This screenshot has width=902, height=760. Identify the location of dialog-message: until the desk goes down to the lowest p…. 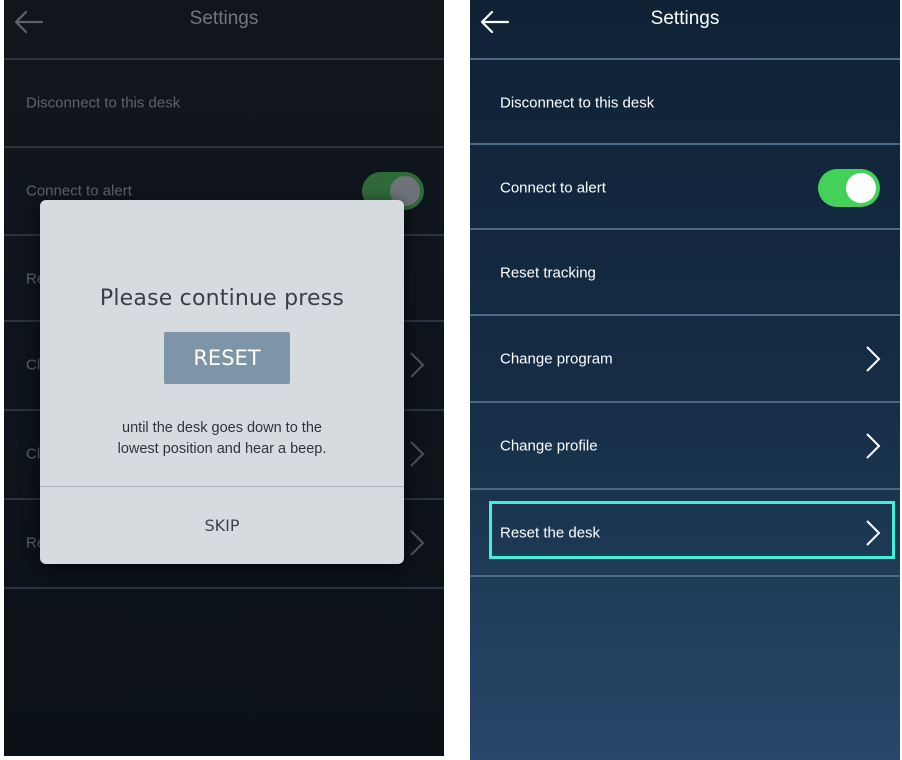
(222, 439).